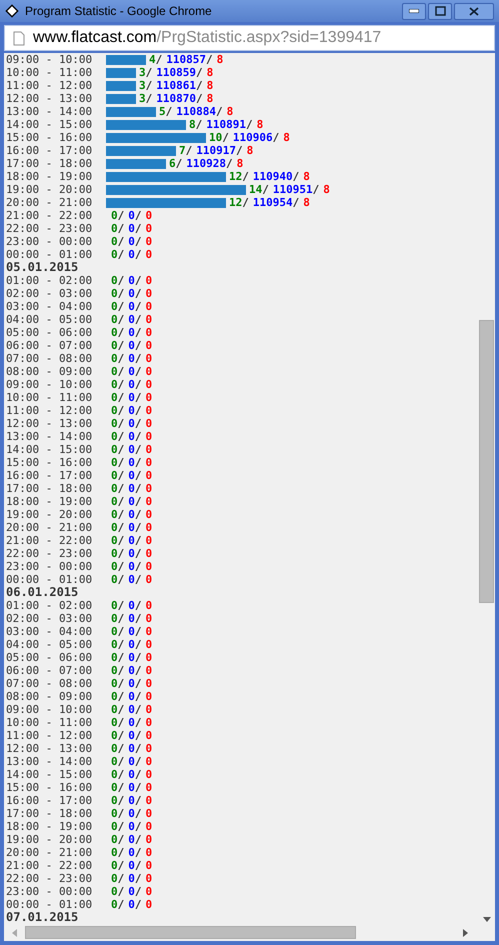 This screenshot has height=945, width=499. I want to click on time-range: 01:00 - 02:00, so click(50, 280).